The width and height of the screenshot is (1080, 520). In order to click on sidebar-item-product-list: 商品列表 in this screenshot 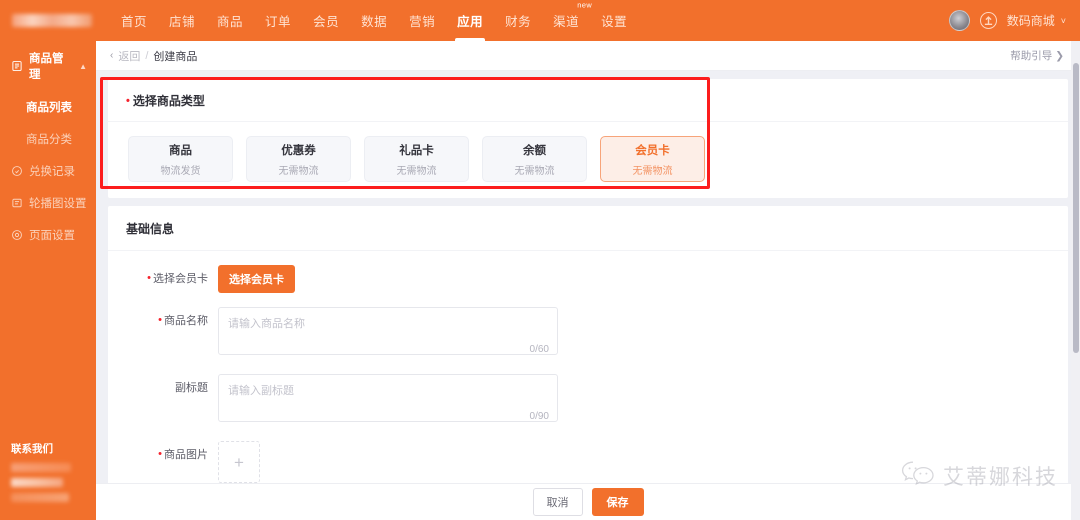, I will do `click(48, 107)`.